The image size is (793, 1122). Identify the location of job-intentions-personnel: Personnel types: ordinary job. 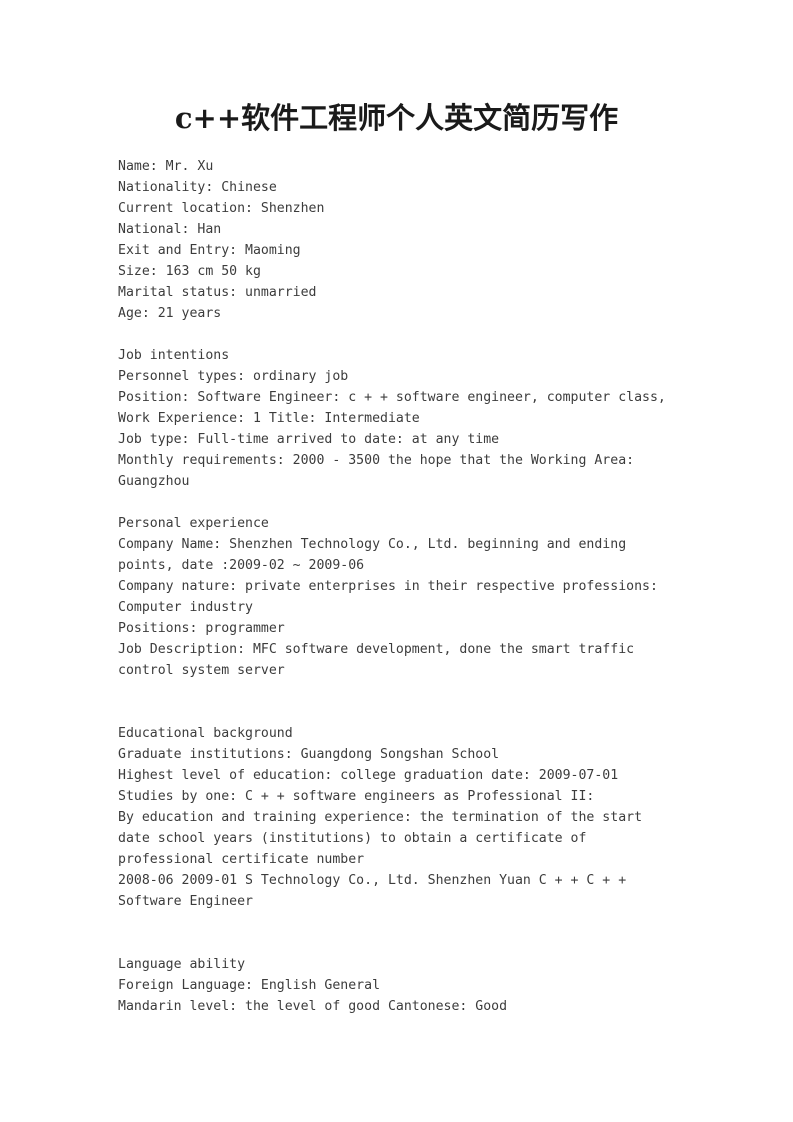
(233, 376).